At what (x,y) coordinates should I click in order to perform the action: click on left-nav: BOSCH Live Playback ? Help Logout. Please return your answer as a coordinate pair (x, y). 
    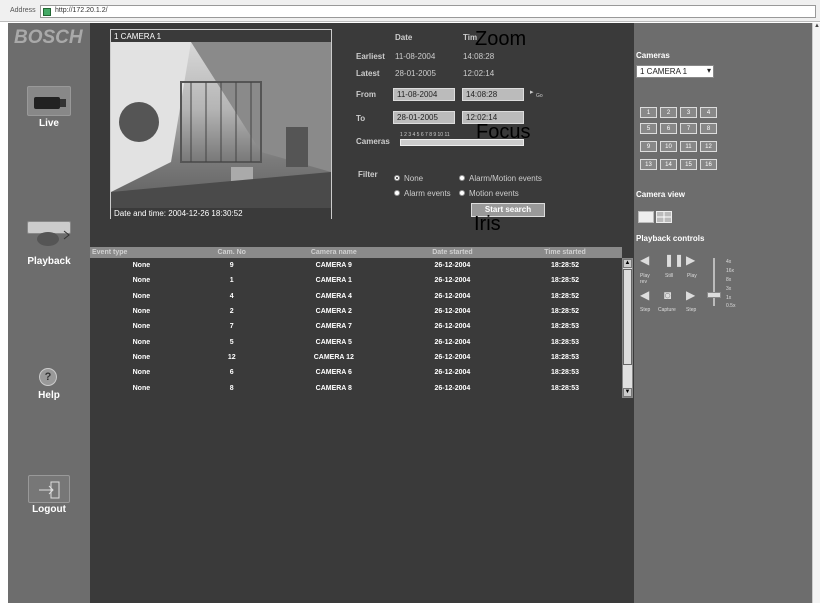
    Looking at the image, I should click on (49, 313).